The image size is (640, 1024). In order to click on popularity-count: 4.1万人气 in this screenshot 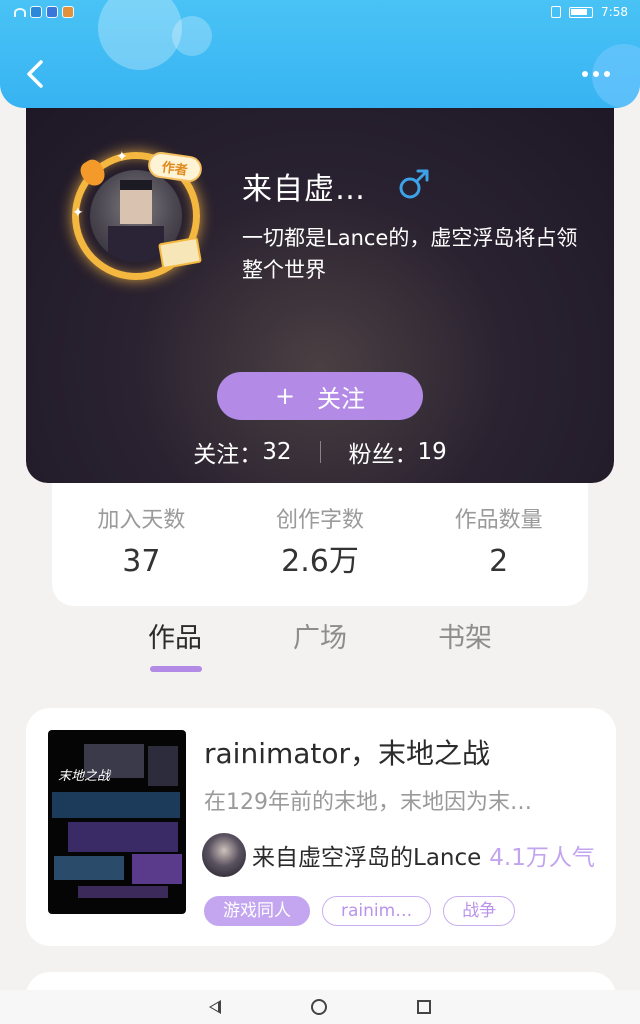, I will do `click(542, 858)`.